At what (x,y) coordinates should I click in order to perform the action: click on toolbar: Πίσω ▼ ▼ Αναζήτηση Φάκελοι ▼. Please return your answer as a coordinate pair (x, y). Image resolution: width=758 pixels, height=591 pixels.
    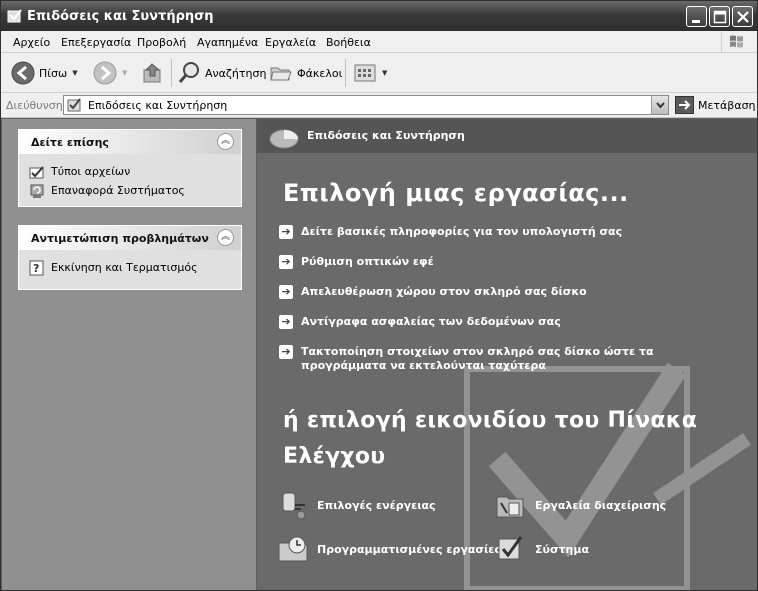
    Looking at the image, I should click on (379, 73).